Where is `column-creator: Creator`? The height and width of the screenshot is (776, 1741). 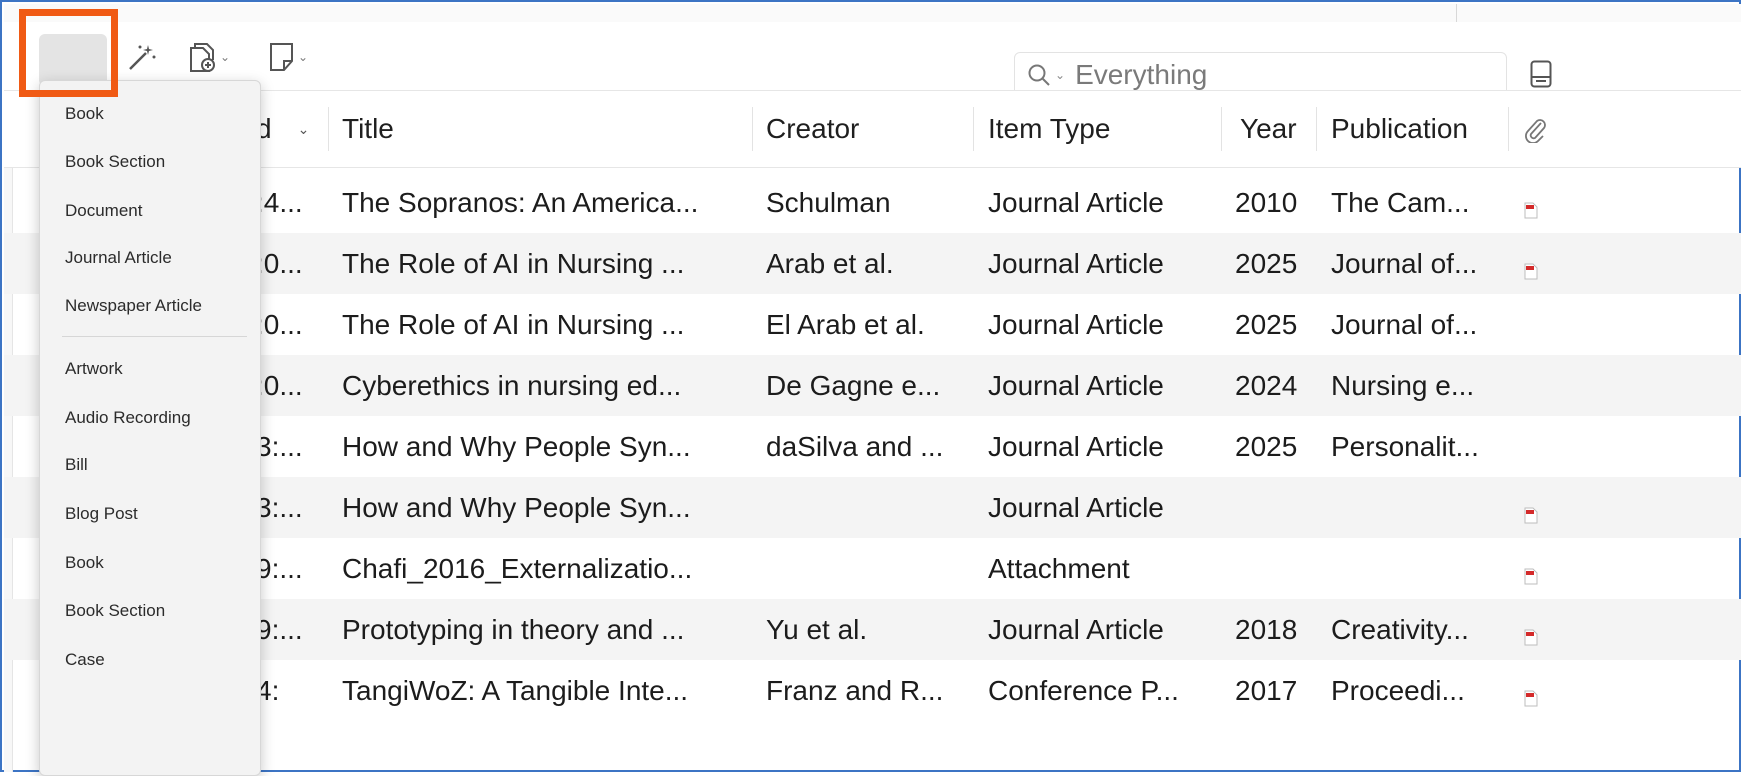 column-creator: Creator is located at coordinates (812, 129).